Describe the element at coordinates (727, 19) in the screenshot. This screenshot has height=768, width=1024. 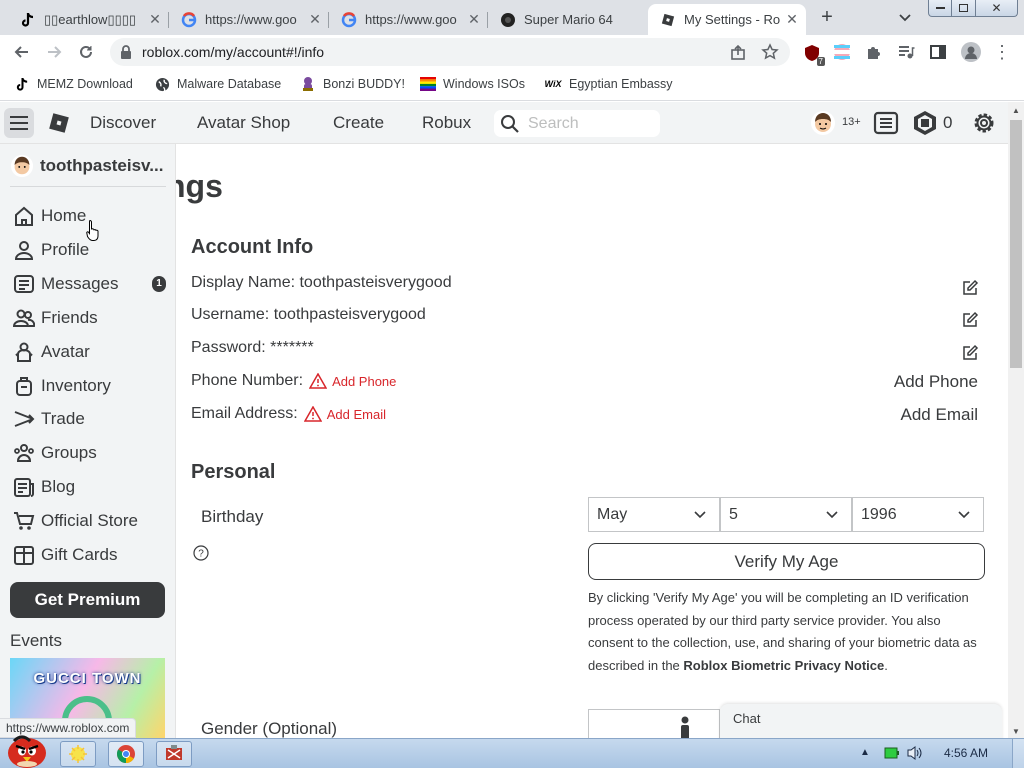
I see `browser-tab-active: My Settings - Ro ✕` at that location.